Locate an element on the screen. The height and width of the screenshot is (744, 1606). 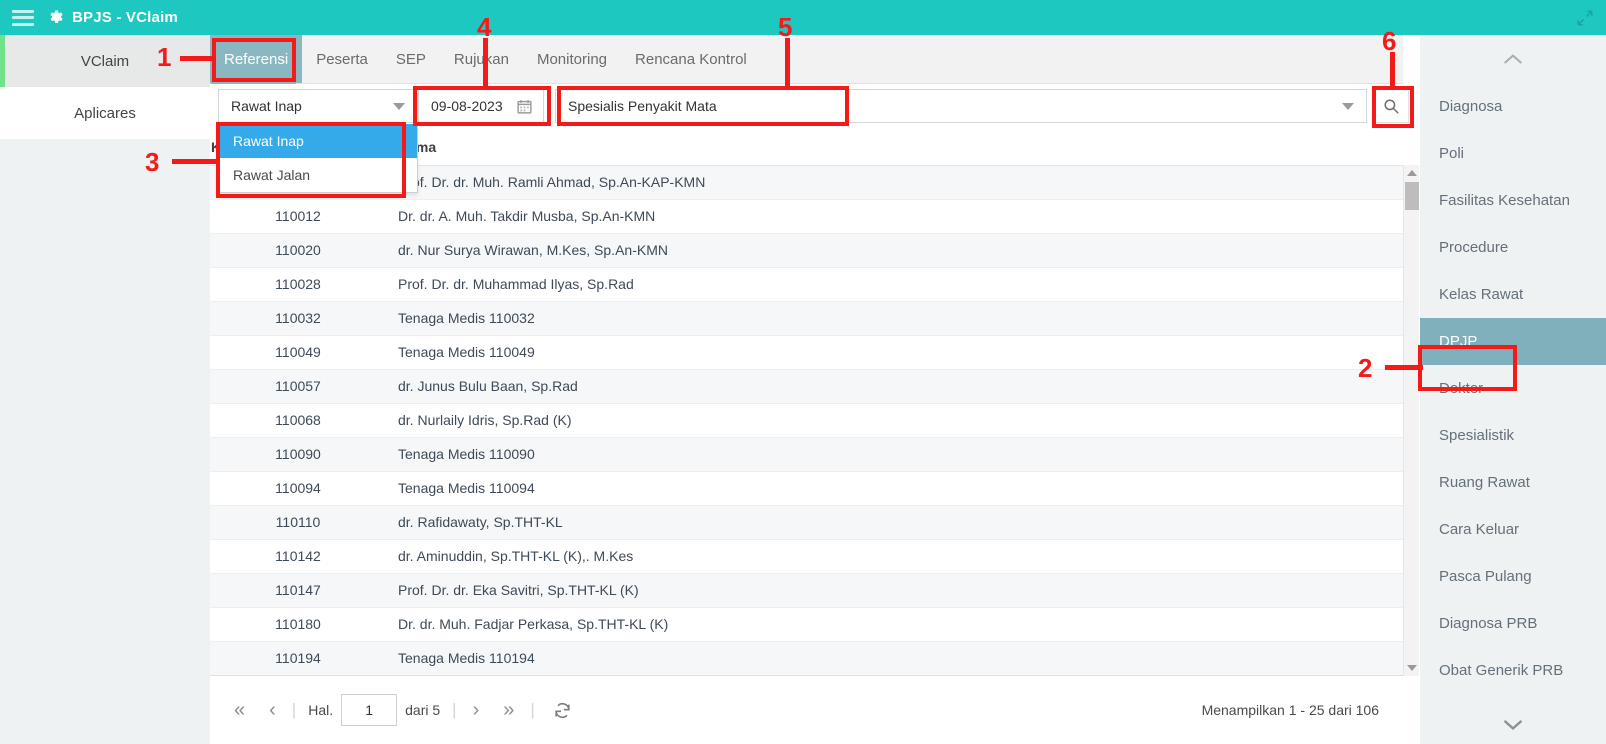
cell-kode: 110068 is located at coordinates (298, 420).